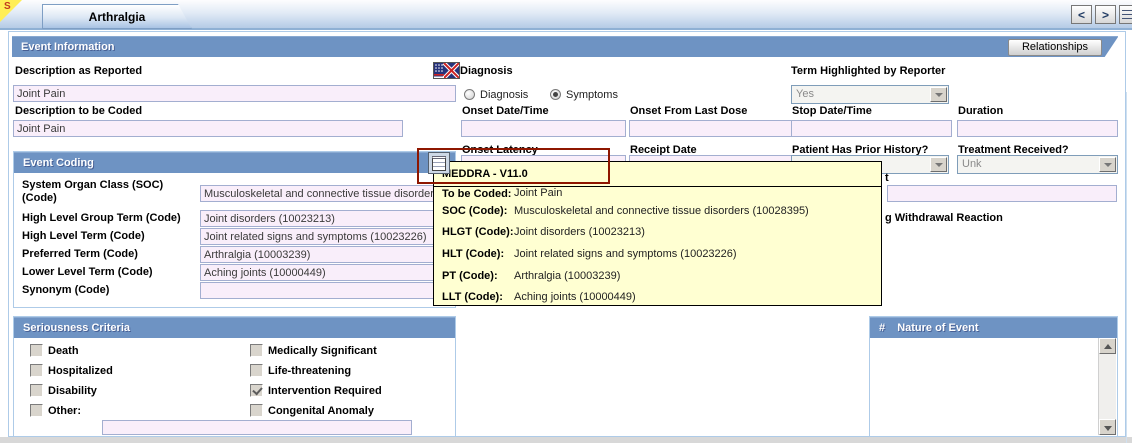 The image size is (1132, 443). I want to click on treatment-received-value: Unk, so click(972, 164).